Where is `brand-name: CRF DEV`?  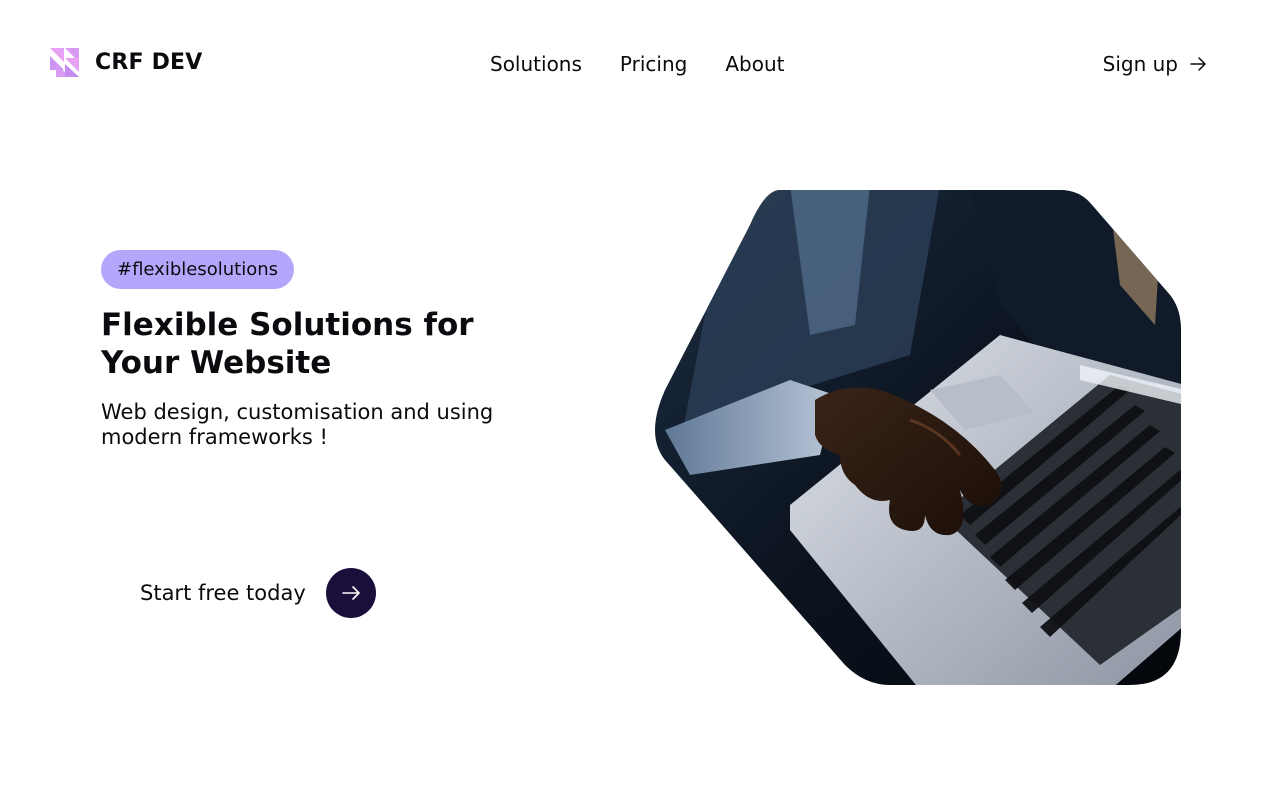
brand-name: CRF DEV is located at coordinates (149, 62).